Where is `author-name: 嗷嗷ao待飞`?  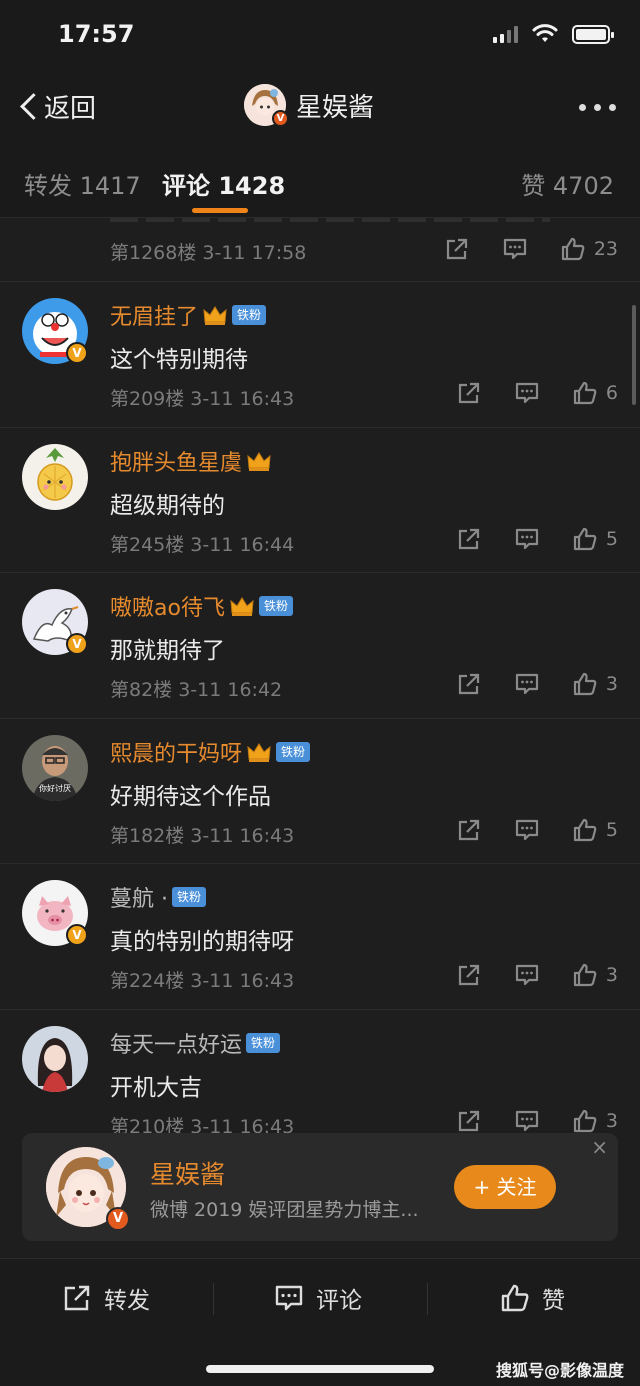 author-name: 嗷嗷ao待飞 is located at coordinates (167, 608).